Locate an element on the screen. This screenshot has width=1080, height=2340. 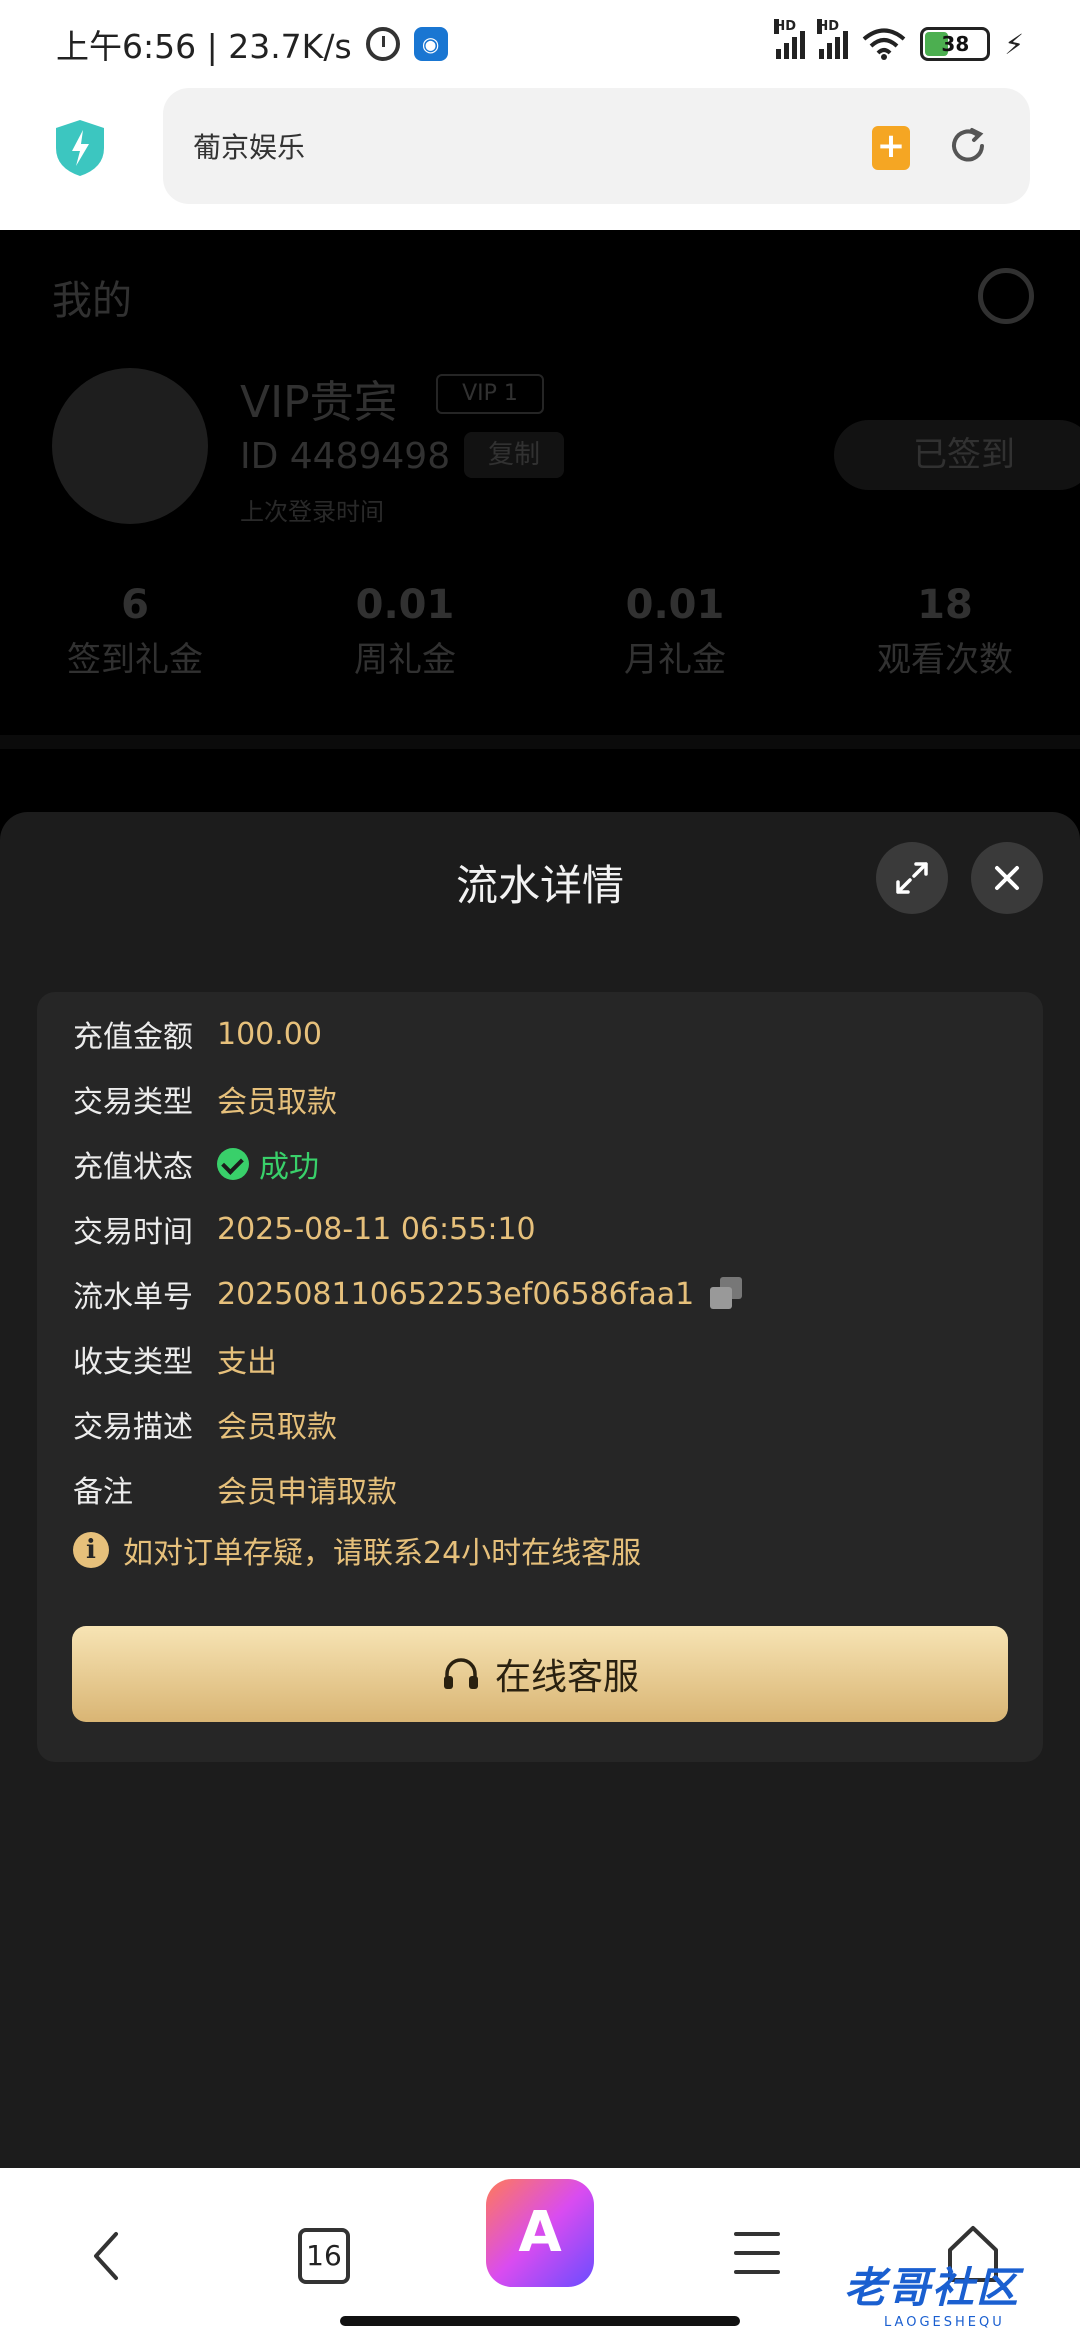
back-icon is located at coordinates (106, 2256).